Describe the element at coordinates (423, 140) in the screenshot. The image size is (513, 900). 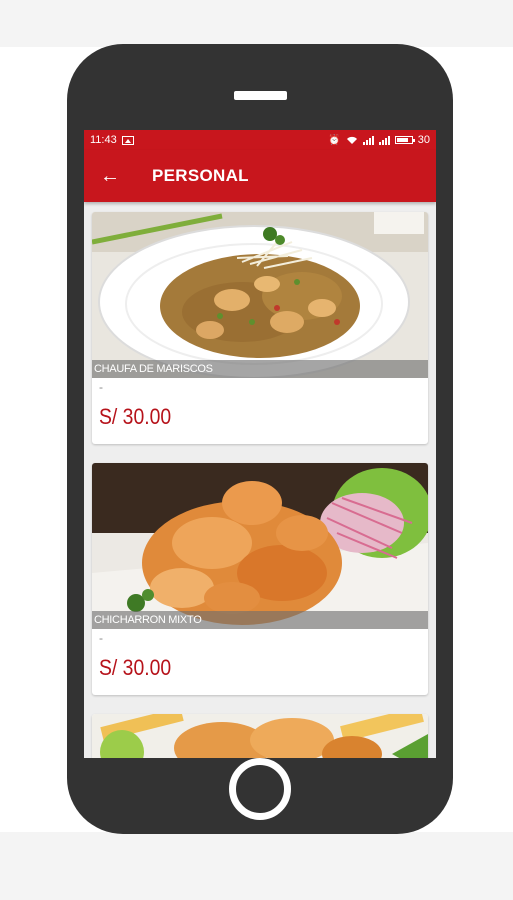
I see `battery-level: 30` at that location.